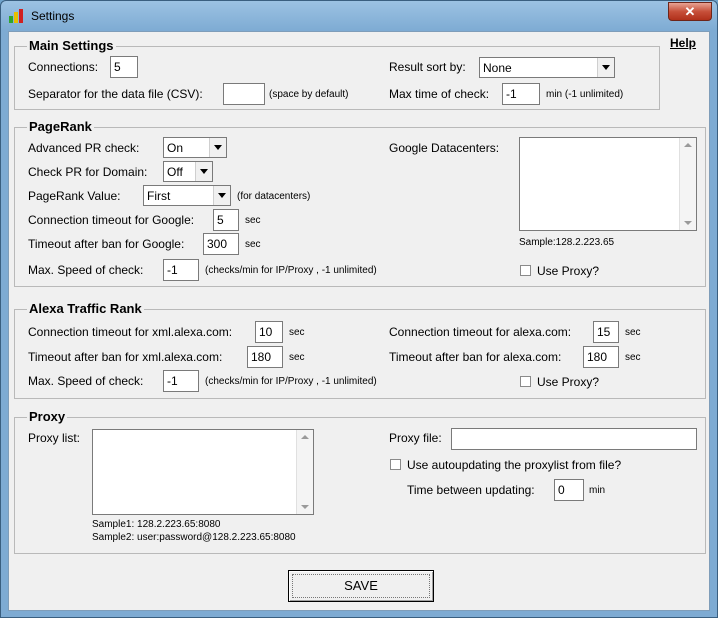  What do you see at coordinates (156, 524) in the screenshot?
I see `proxy-sample1: Sample1: 128.2.223.65:8080` at bounding box center [156, 524].